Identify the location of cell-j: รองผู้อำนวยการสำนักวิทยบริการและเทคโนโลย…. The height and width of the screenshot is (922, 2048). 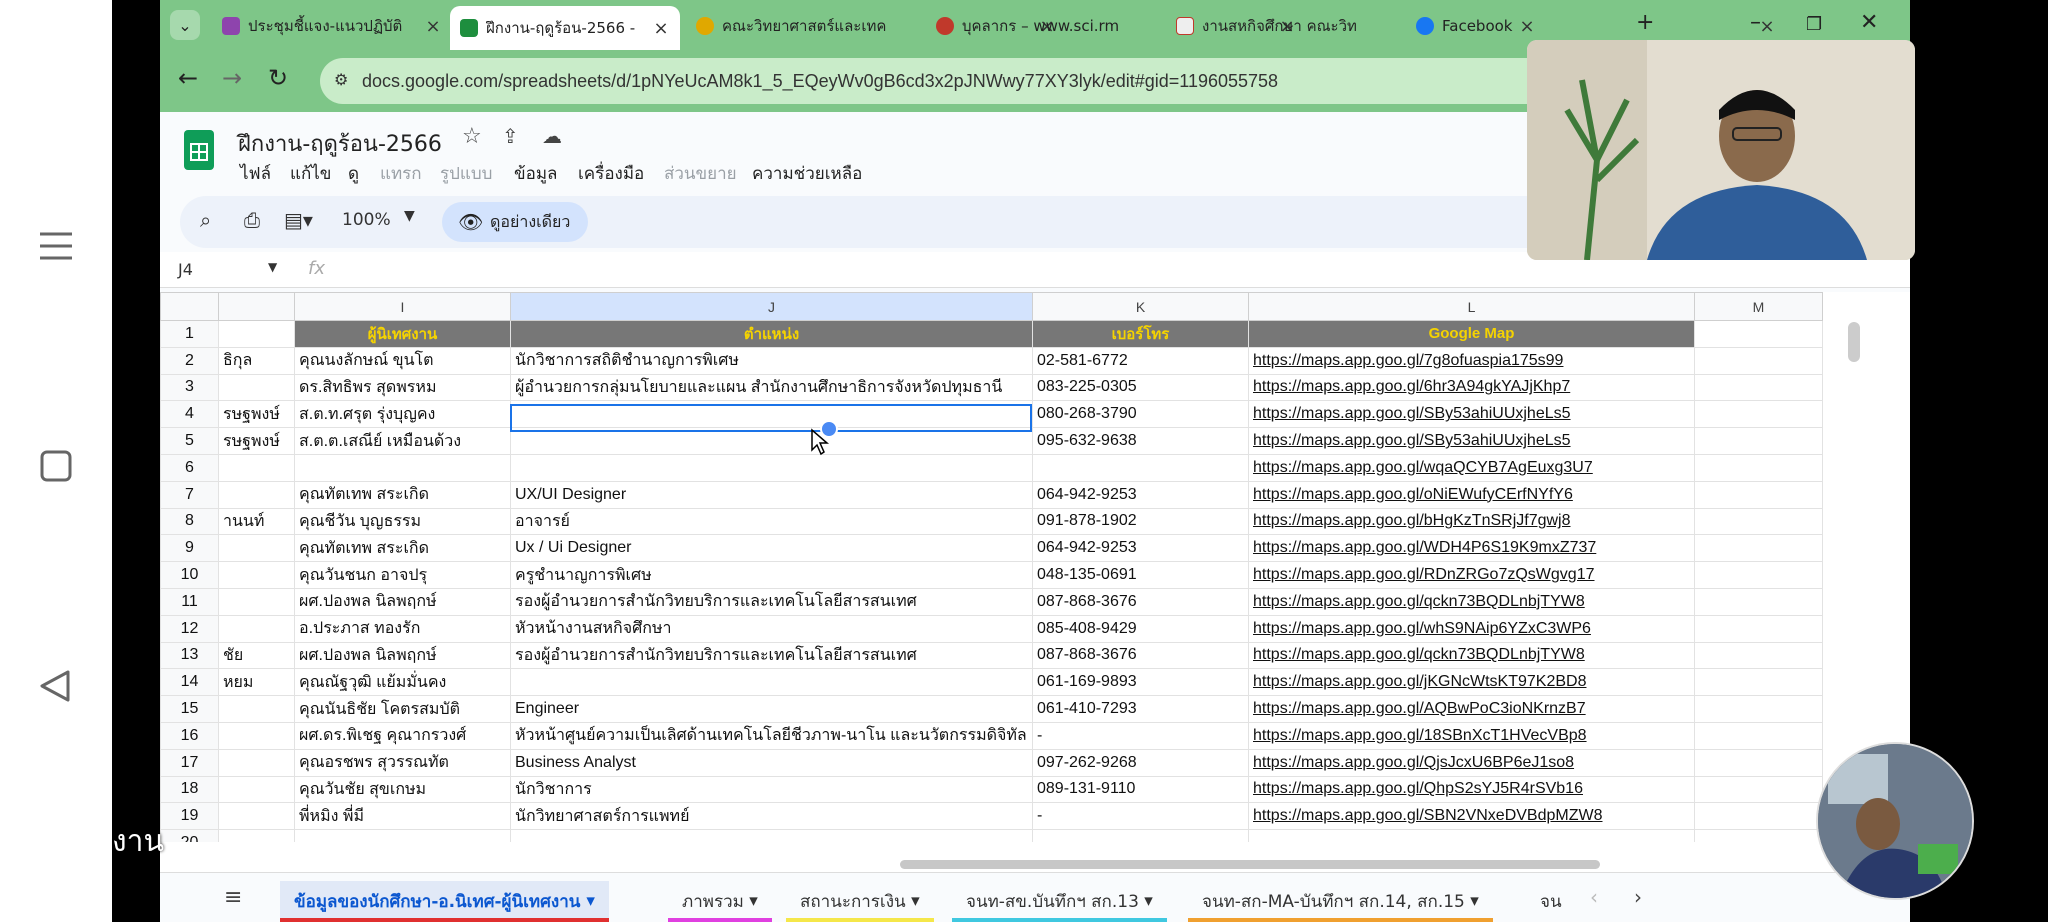
(771, 601).